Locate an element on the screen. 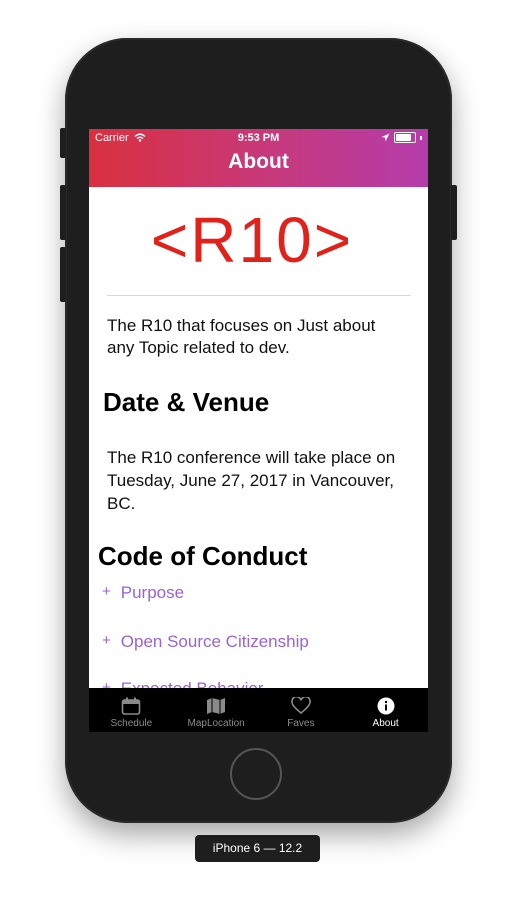 The width and height of the screenshot is (517, 898). tab-bar: Schedule MapLocation Faves About is located at coordinates (258, 710).